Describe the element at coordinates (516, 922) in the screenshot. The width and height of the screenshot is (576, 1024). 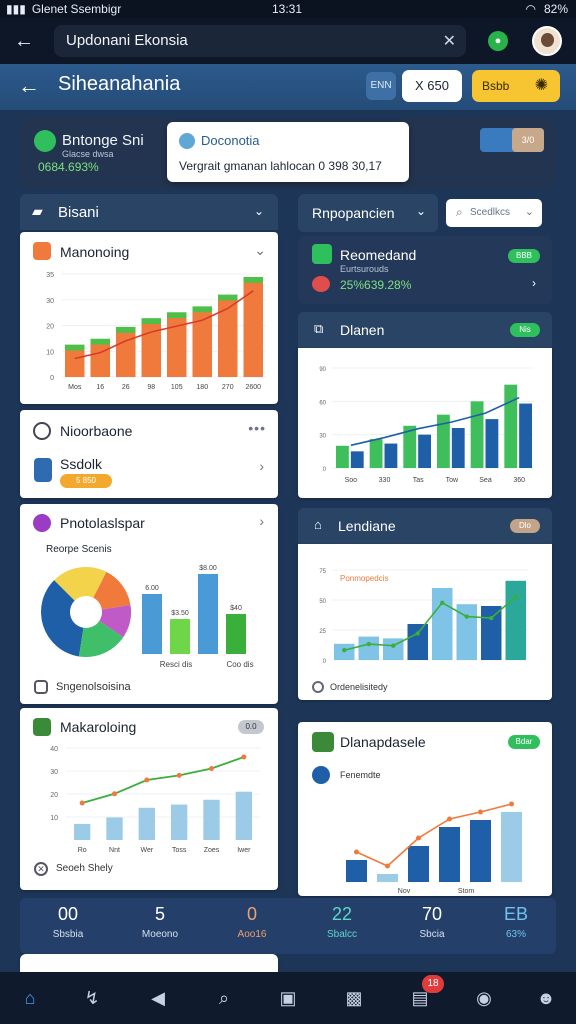
I see `stat-5: EB 63%` at that location.